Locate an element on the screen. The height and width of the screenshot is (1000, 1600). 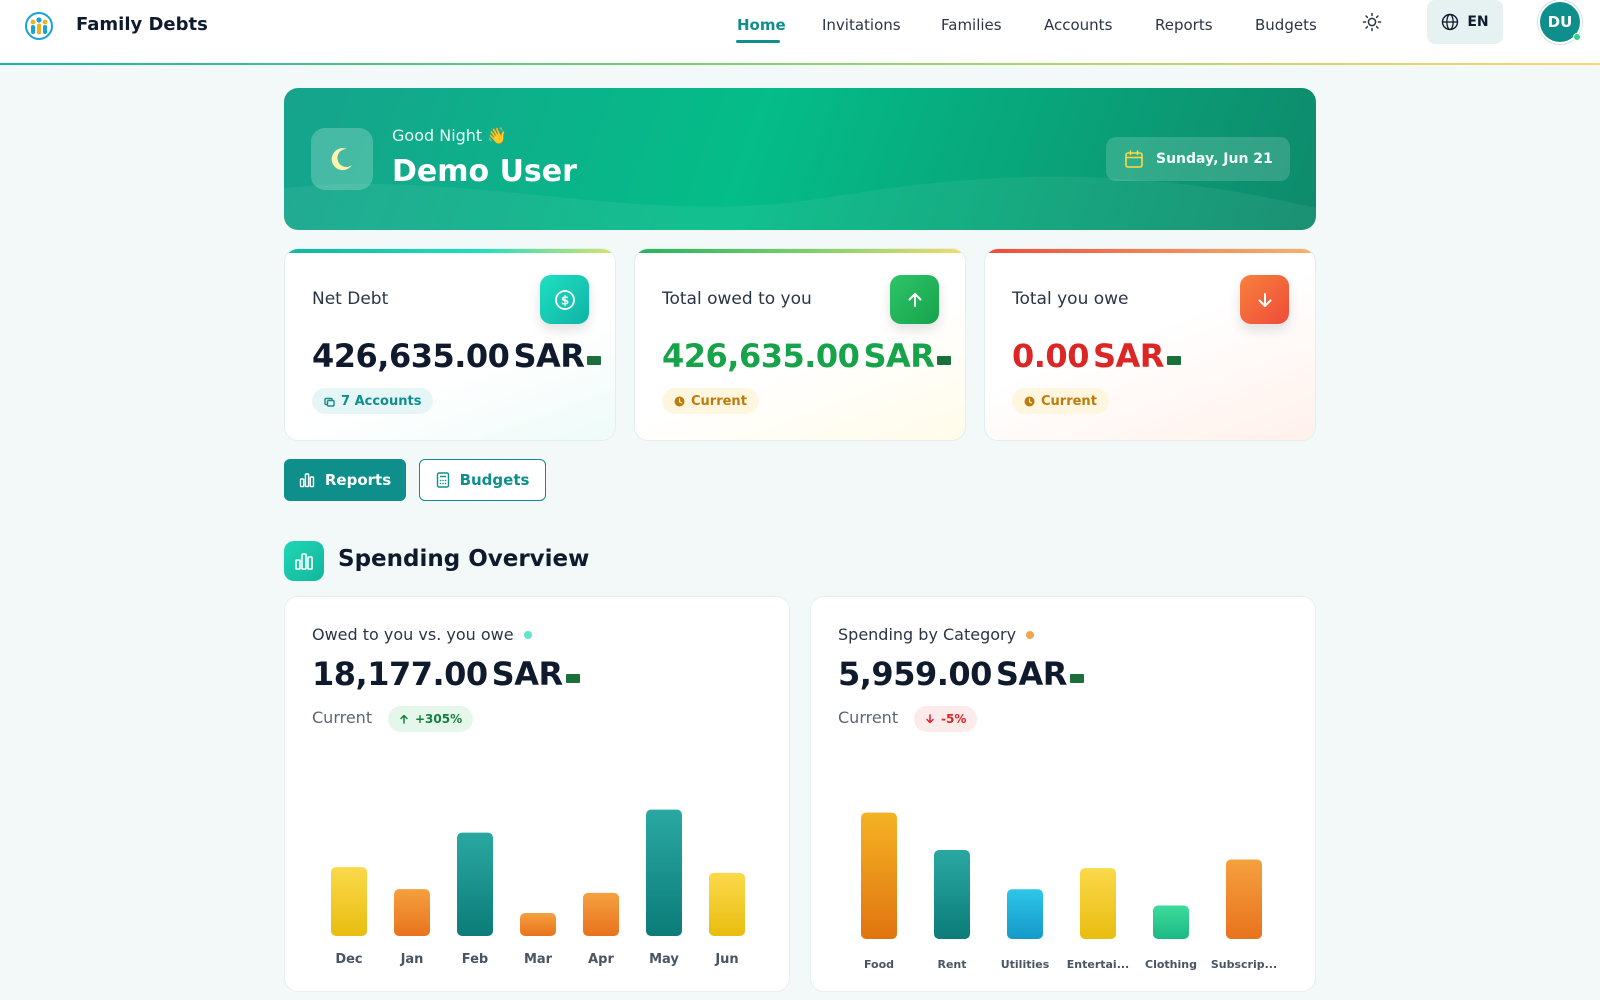
calculator-icon is located at coordinates (442, 480).